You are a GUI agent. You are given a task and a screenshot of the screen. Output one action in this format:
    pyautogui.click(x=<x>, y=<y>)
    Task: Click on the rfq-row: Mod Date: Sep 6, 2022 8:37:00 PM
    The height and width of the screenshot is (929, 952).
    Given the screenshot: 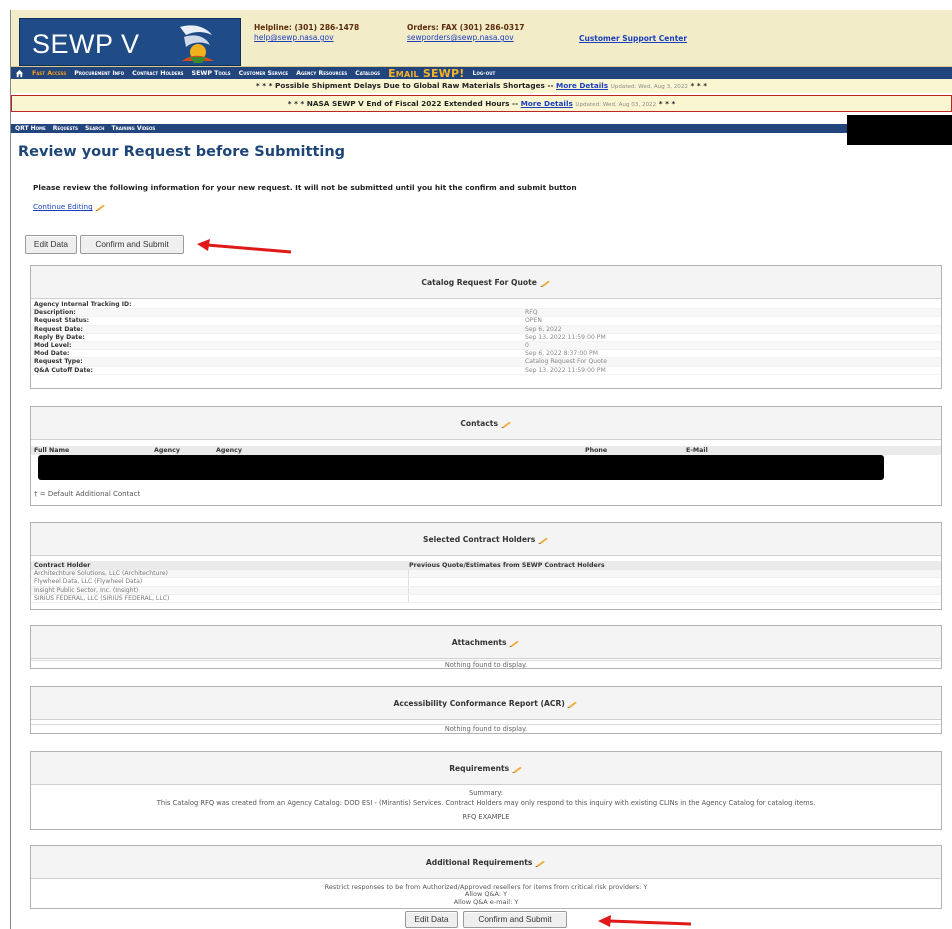 What is the action you would take?
    pyautogui.click(x=486, y=354)
    